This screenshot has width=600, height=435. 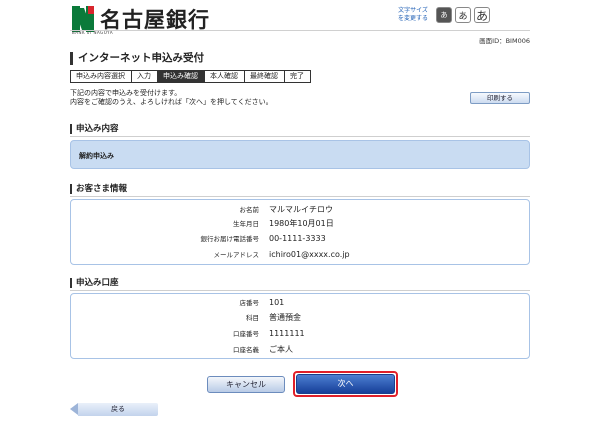 What do you see at coordinates (482, 15) in the screenshot?
I see `font-size-large-button: あ` at bounding box center [482, 15].